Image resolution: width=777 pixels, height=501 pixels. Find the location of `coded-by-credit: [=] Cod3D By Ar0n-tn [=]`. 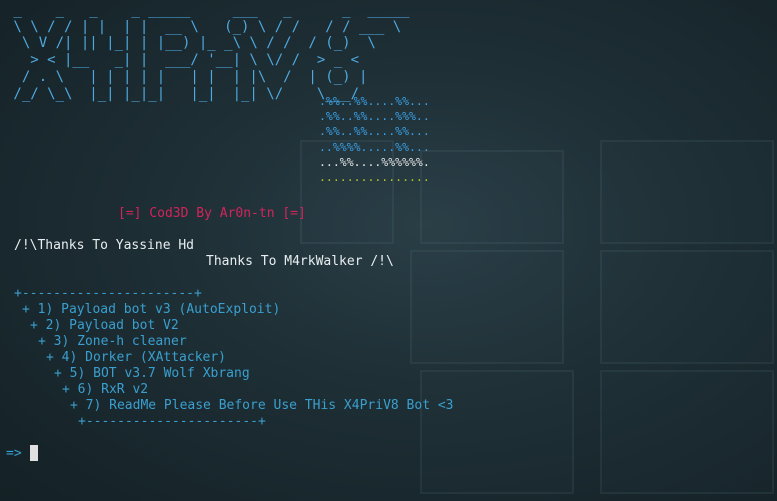

coded-by-credit: [=] Cod3D By Ar0n-tn [=] is located at coordinates (212, 213).